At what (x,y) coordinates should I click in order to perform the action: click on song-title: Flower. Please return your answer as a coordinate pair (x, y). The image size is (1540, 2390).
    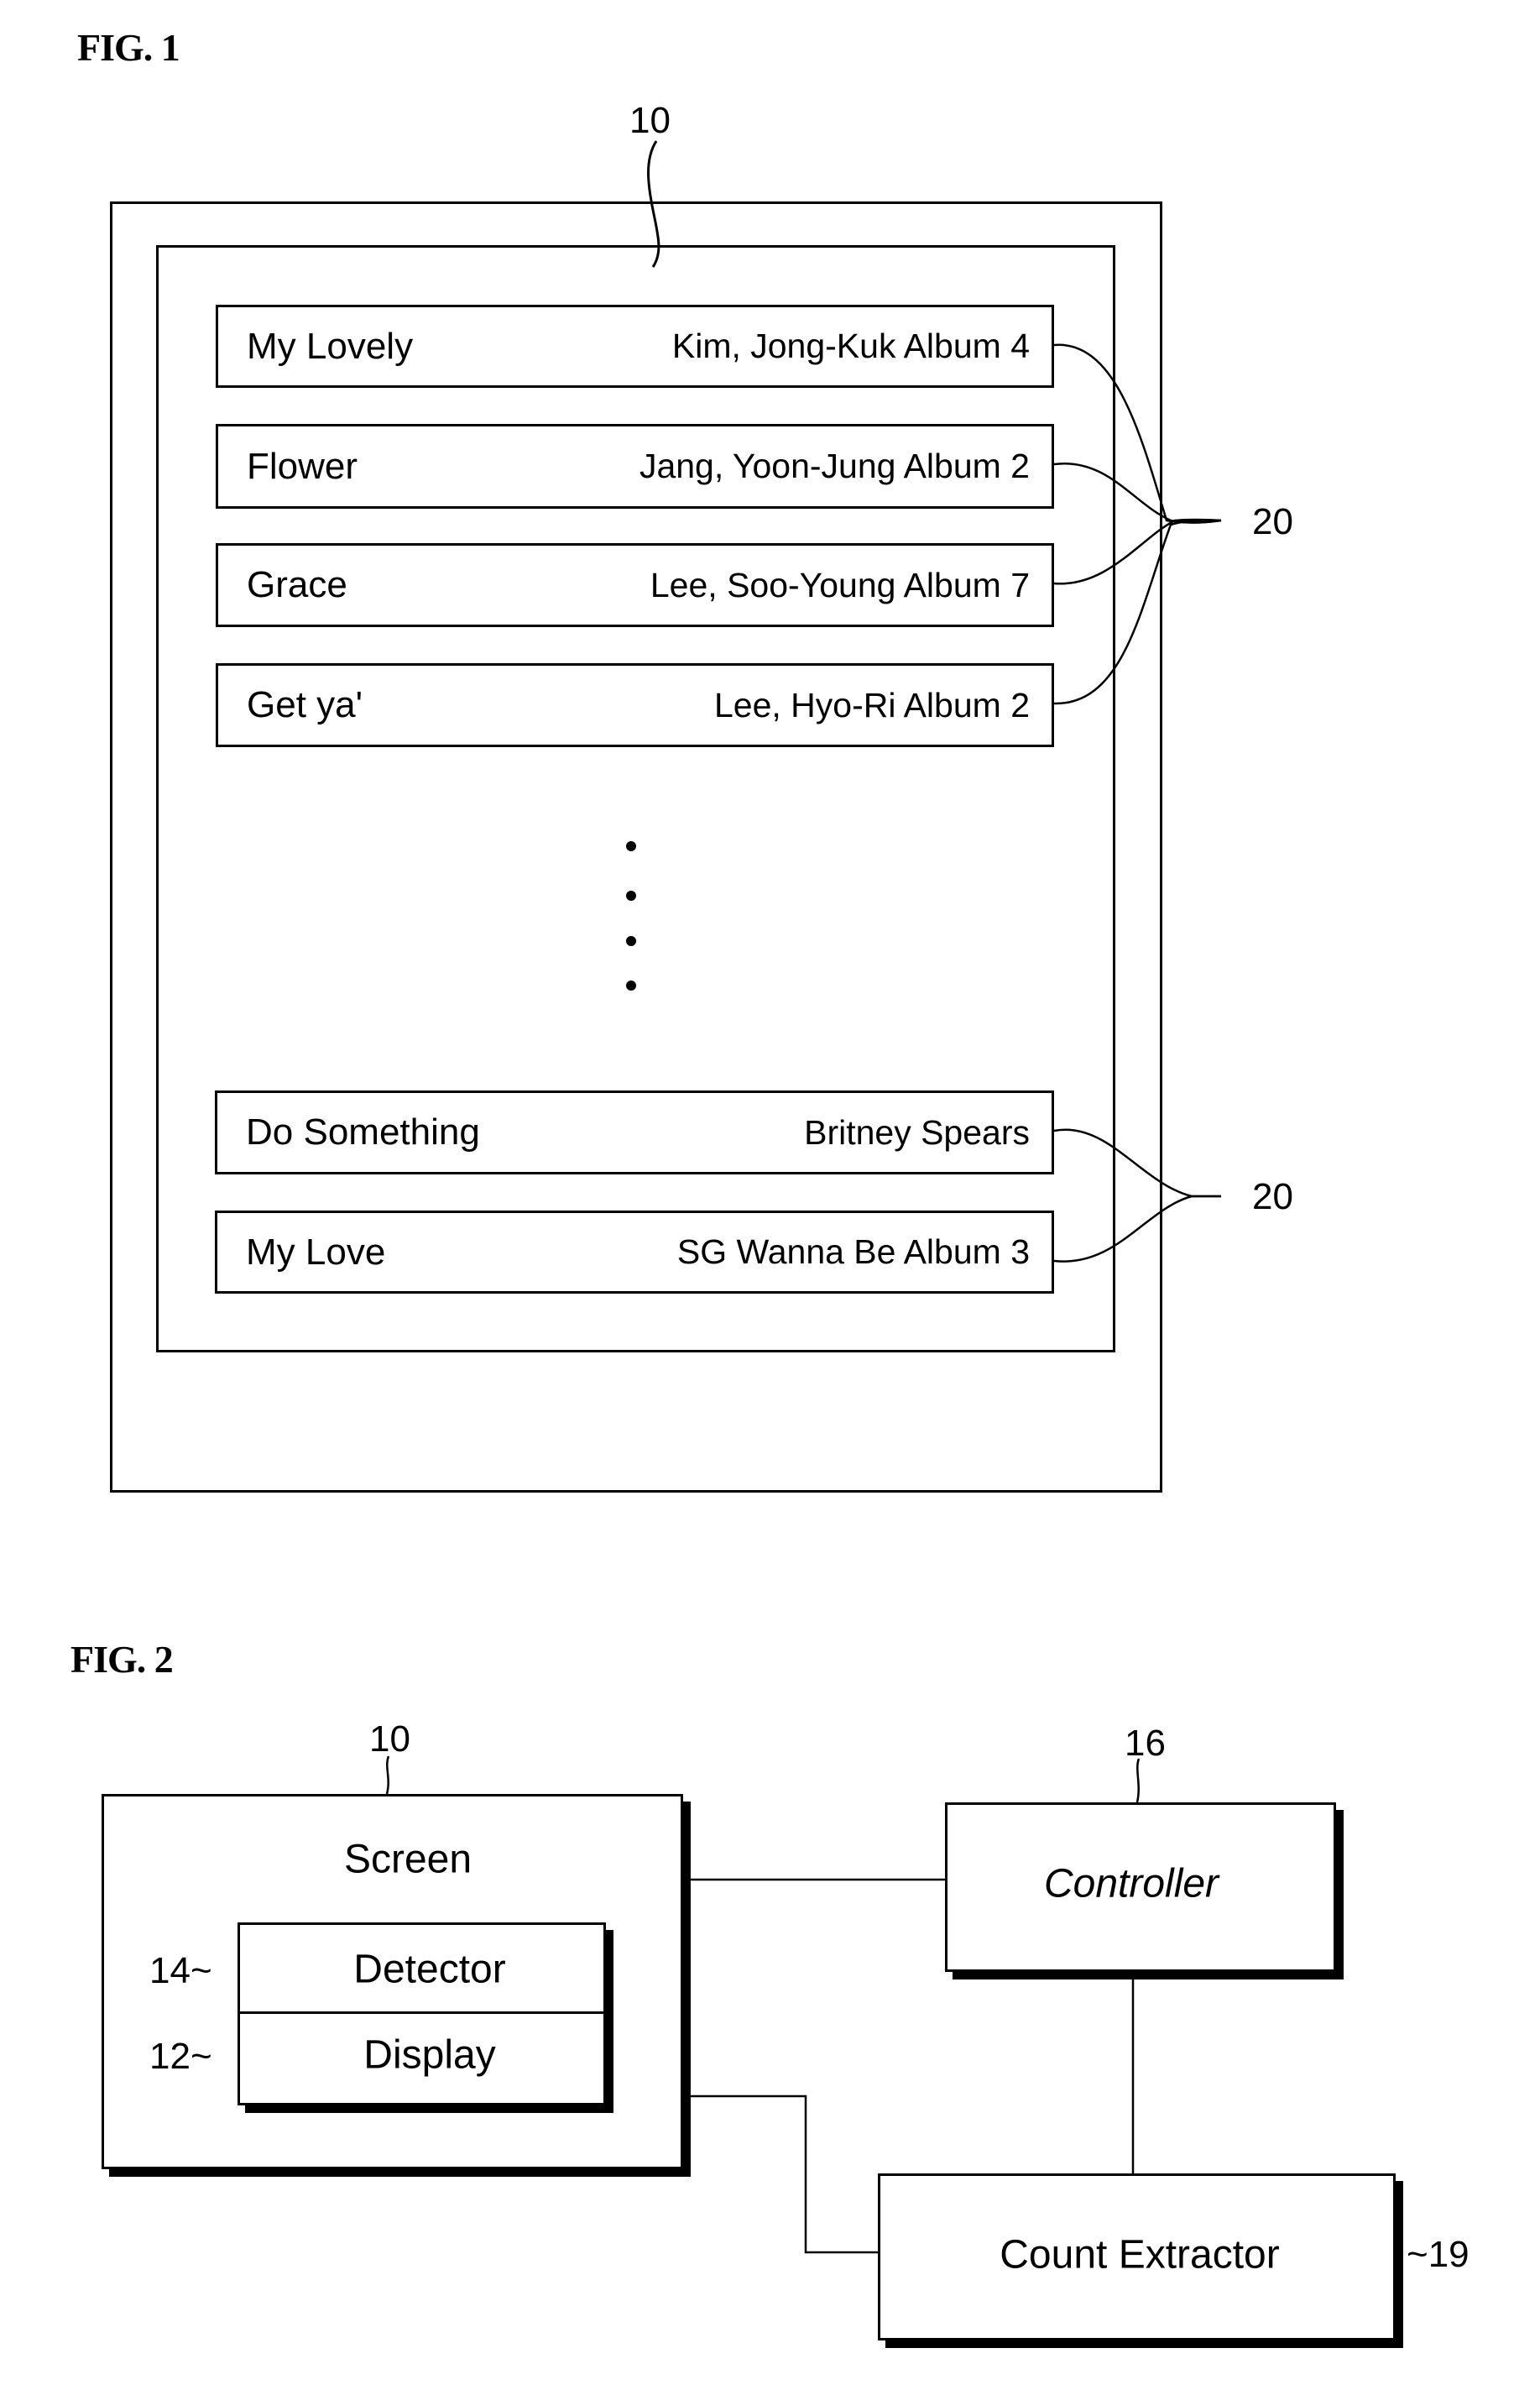
    Looking at the image, I should click on (302, 466).